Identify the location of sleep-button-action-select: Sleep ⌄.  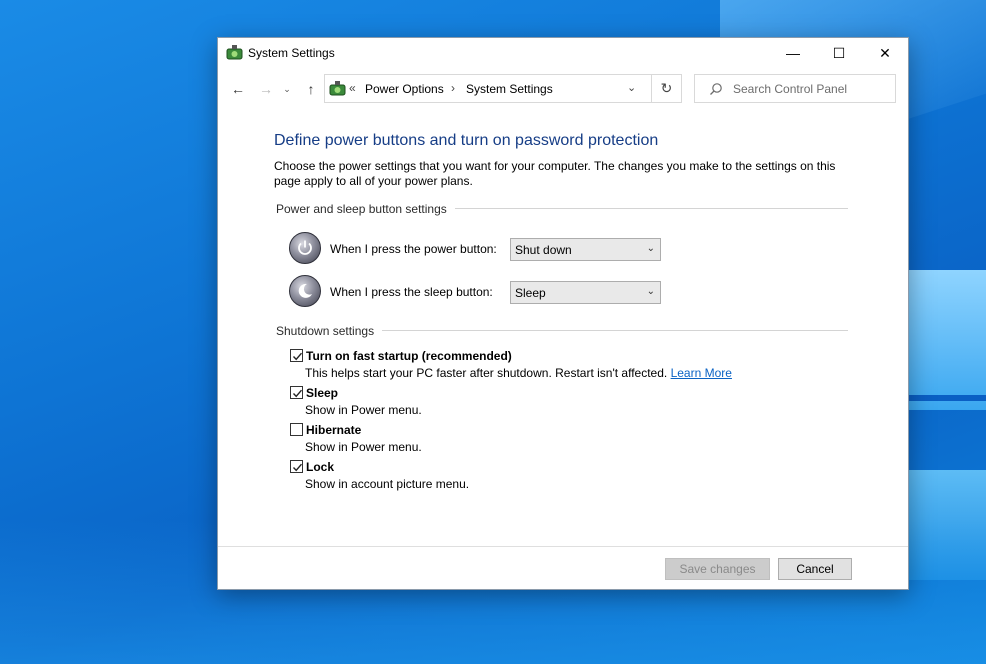
(585, 292).